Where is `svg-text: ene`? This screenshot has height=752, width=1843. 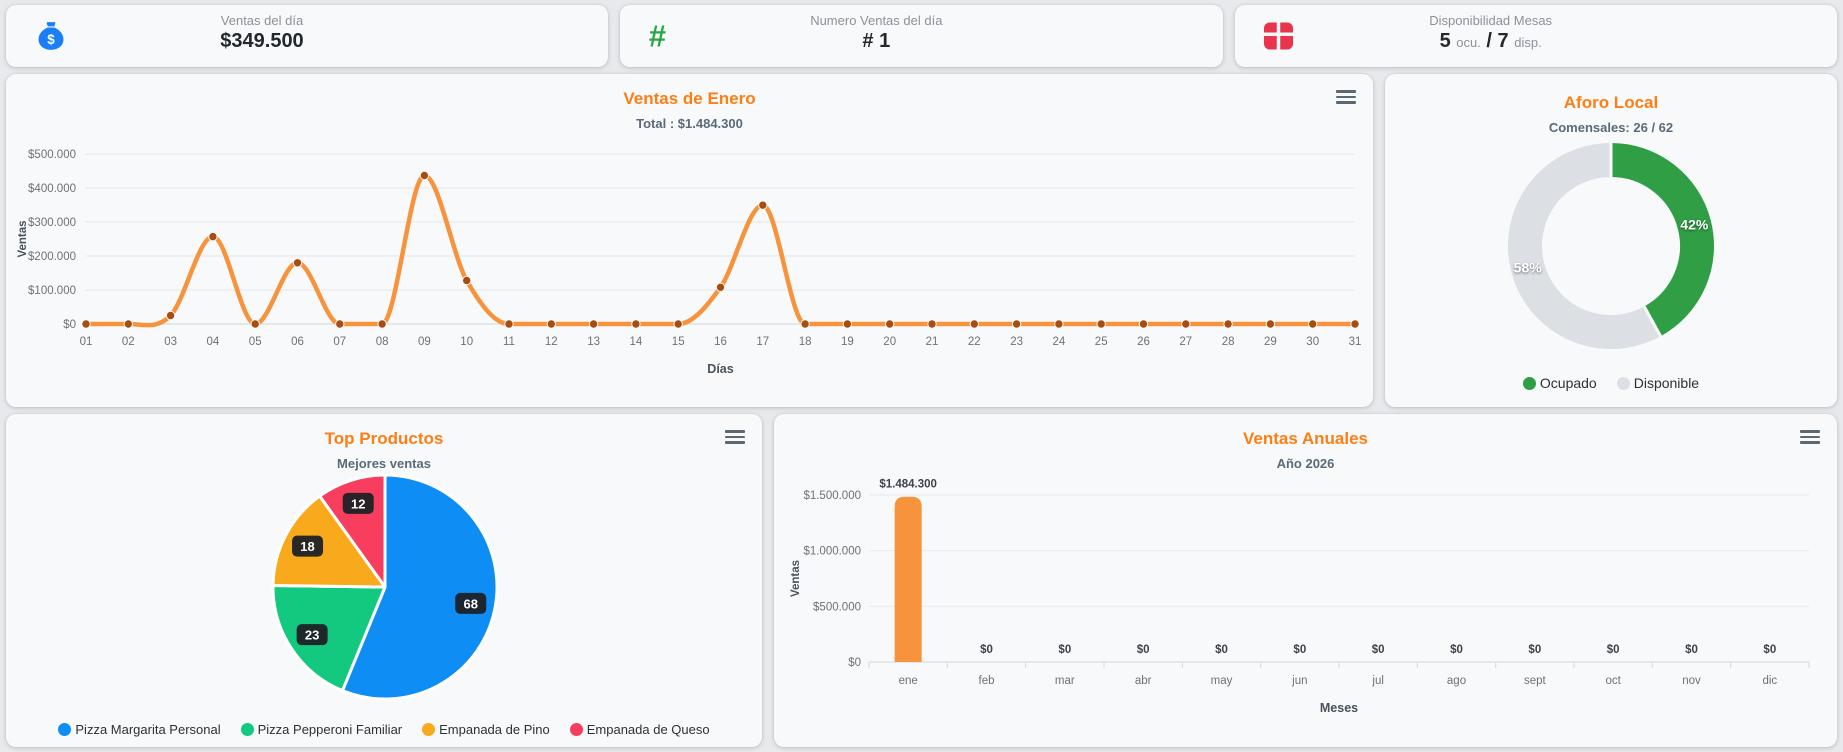 svg-text: ene is located at coordinates (908, 681).